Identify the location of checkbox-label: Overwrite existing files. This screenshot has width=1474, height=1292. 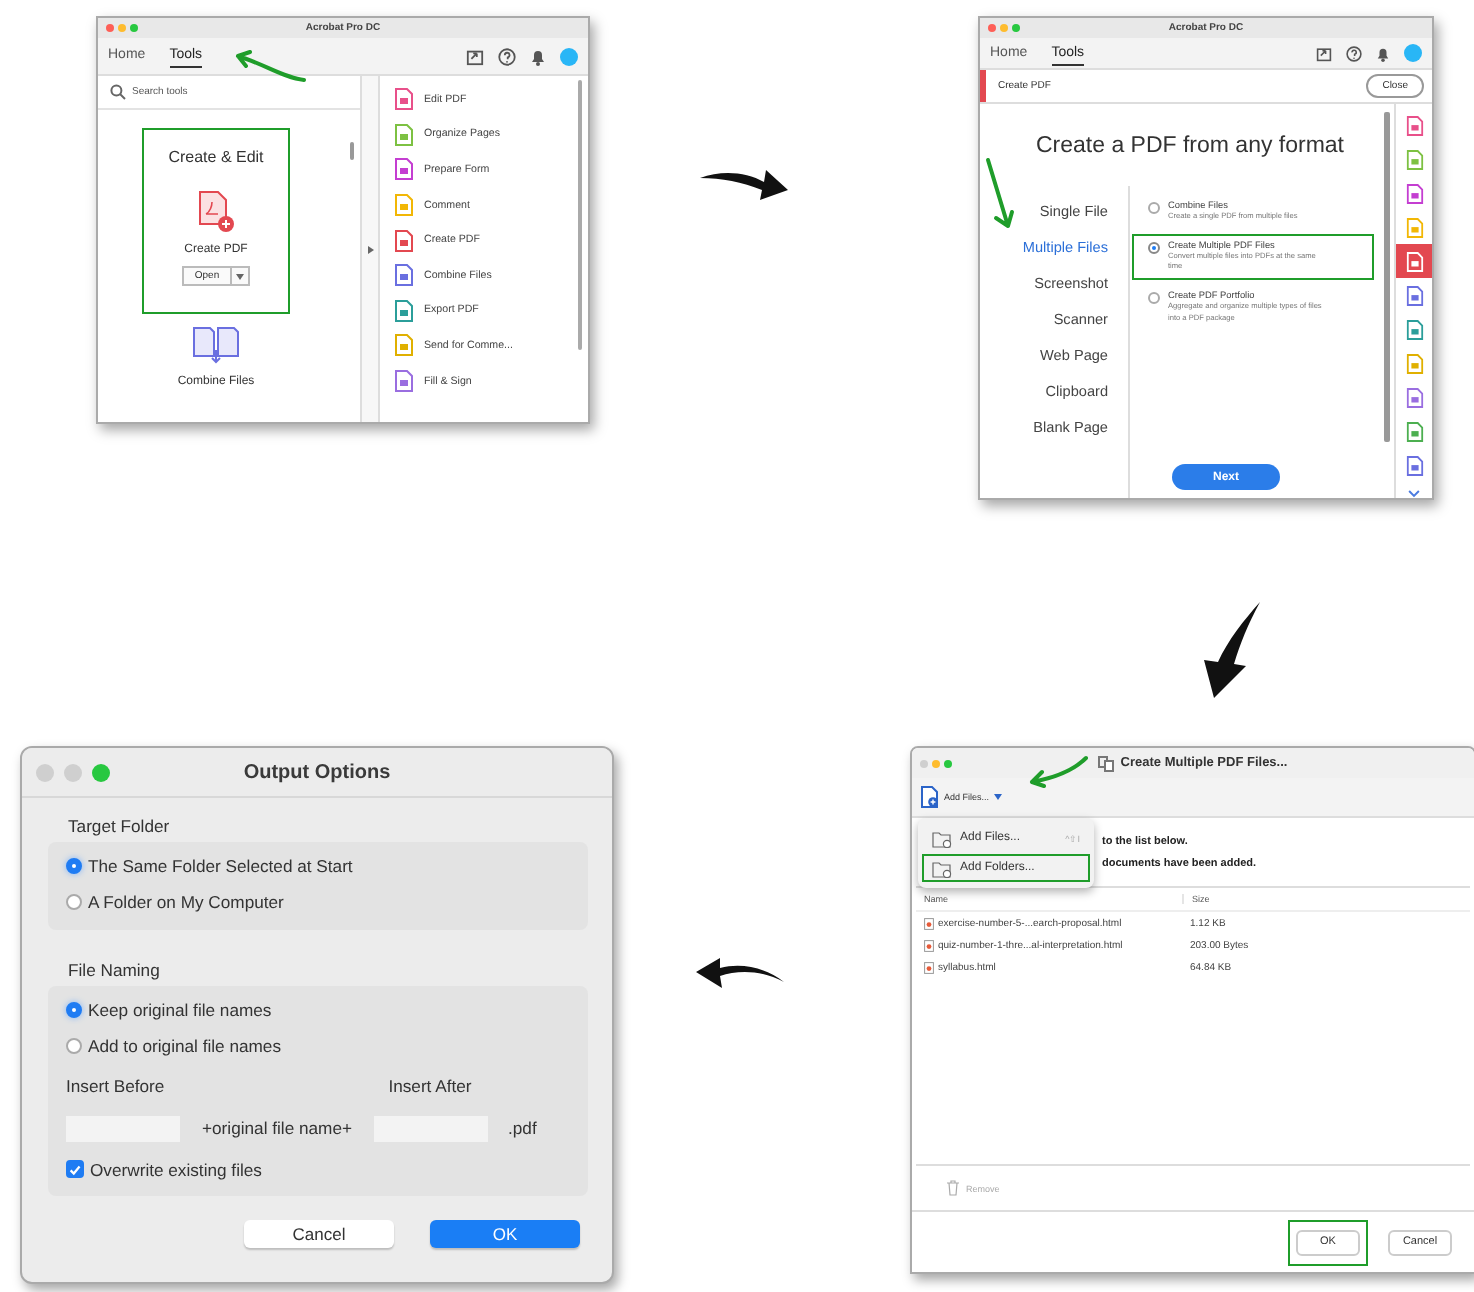
(176, 1169).